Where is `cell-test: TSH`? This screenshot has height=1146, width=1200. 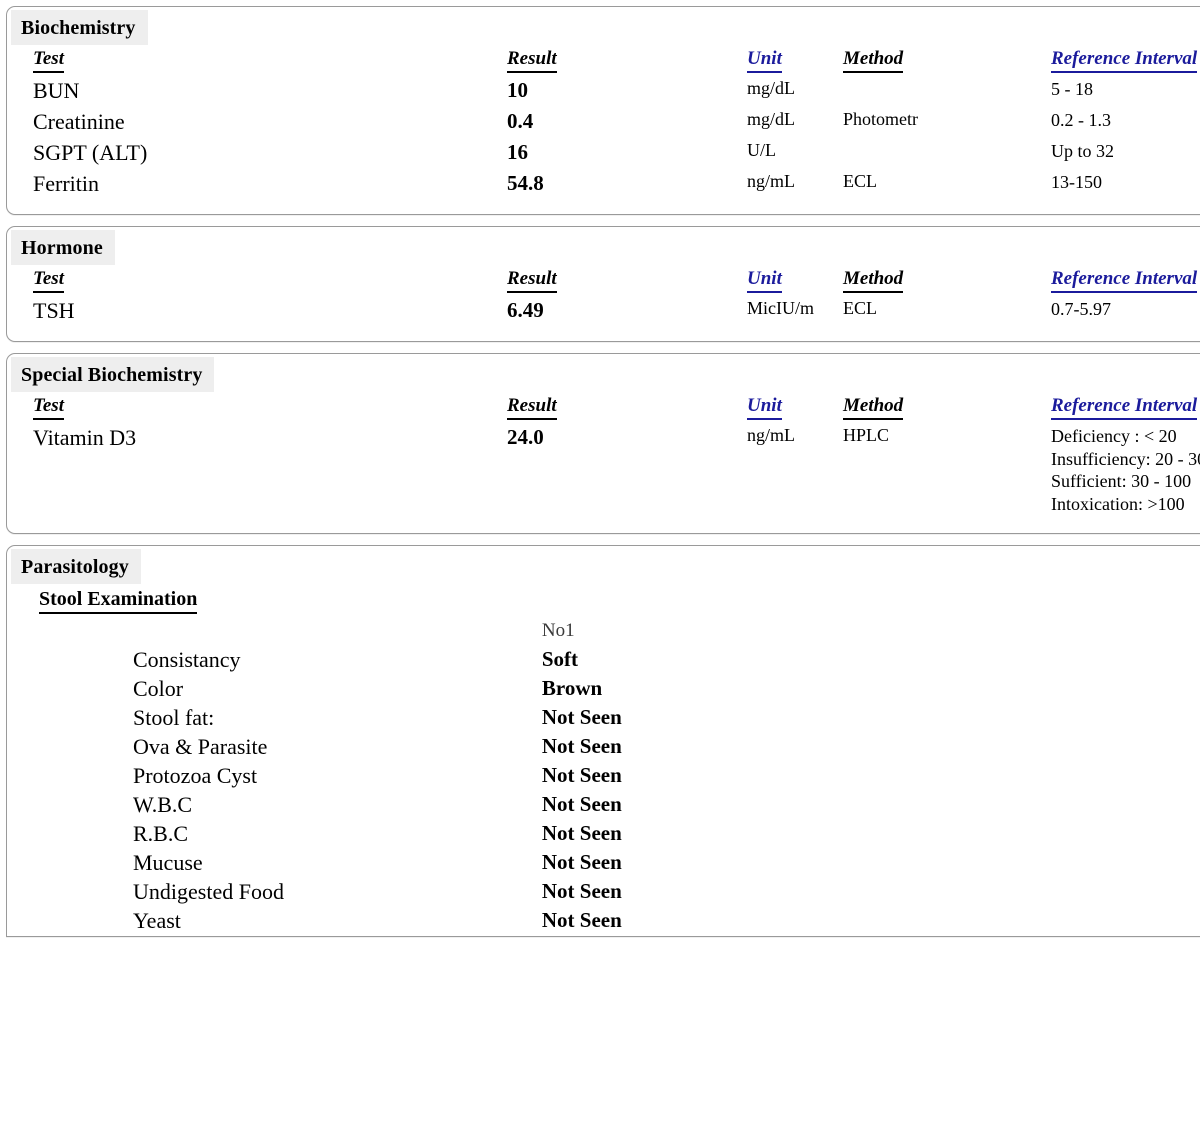 cell-test: TSH is located at coordinates (54, 310).